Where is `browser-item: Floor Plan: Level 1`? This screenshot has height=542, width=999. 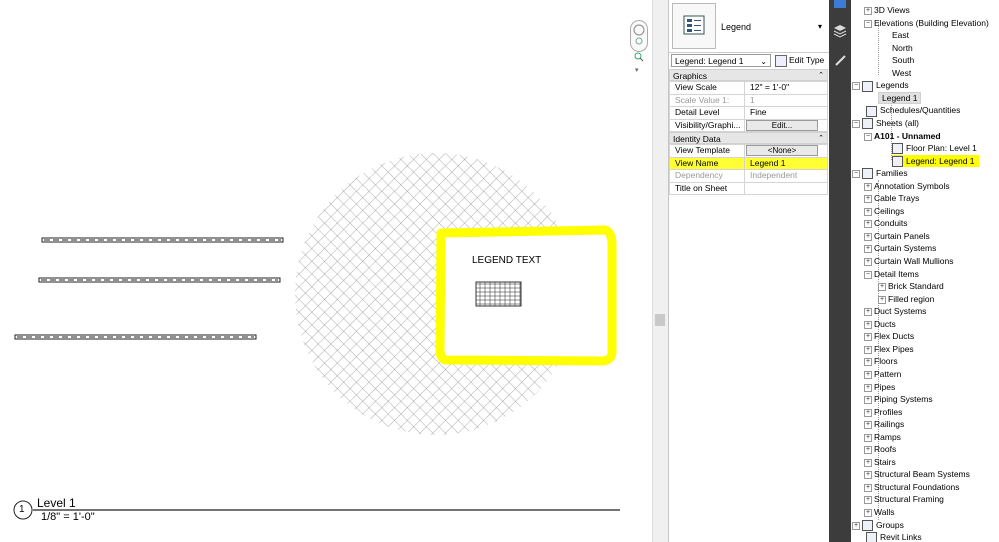 browser-item: Floor Plan: Level 1 is located at coordinates (934, 148).